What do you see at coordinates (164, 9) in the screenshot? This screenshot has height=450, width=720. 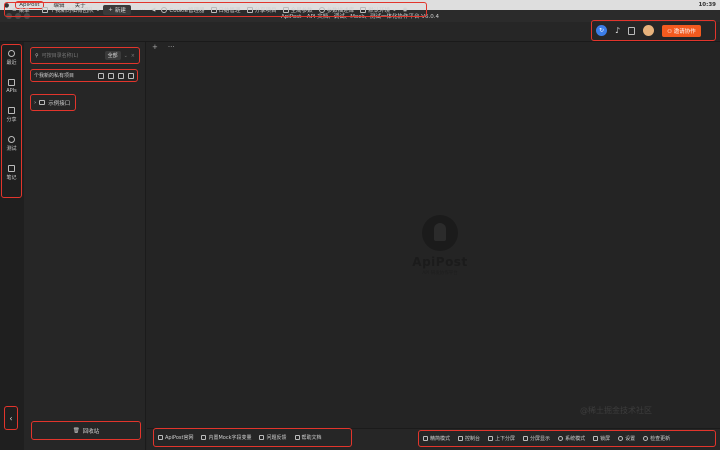 I see `cookie-icon` at bounding box center [164, 9].